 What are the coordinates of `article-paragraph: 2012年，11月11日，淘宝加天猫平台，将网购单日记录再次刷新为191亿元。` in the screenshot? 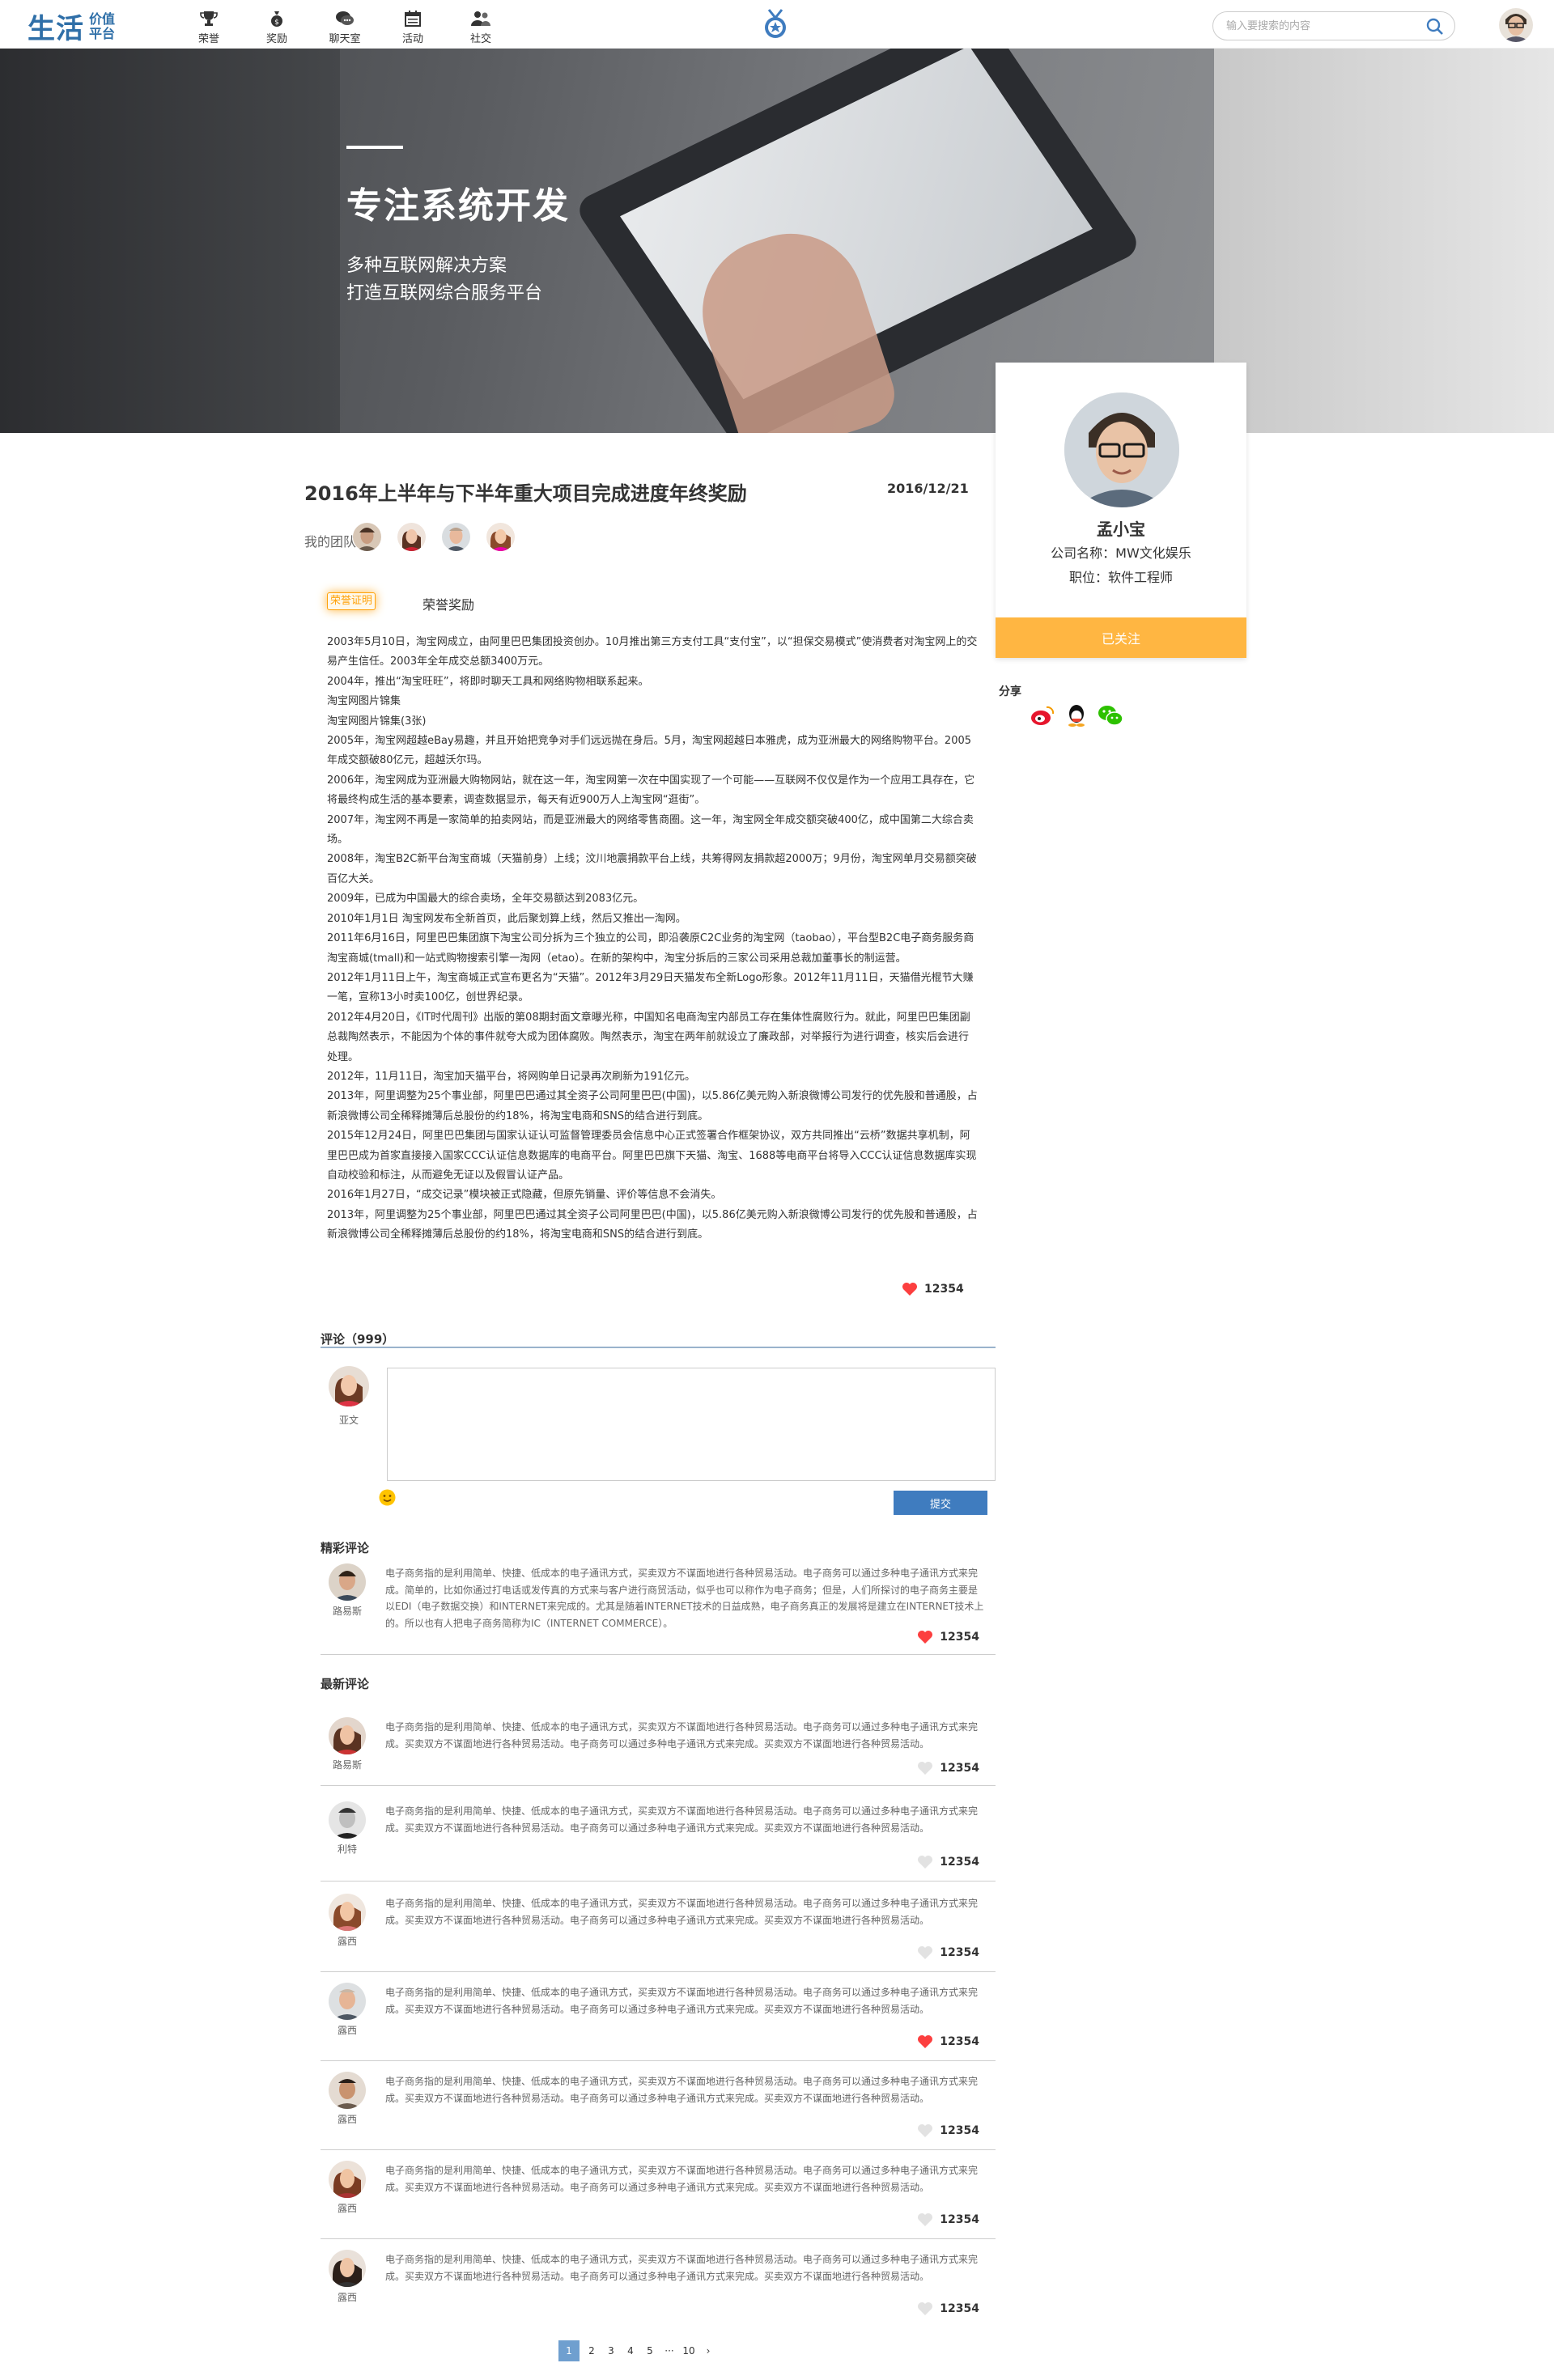 It's located at (511, 1076).